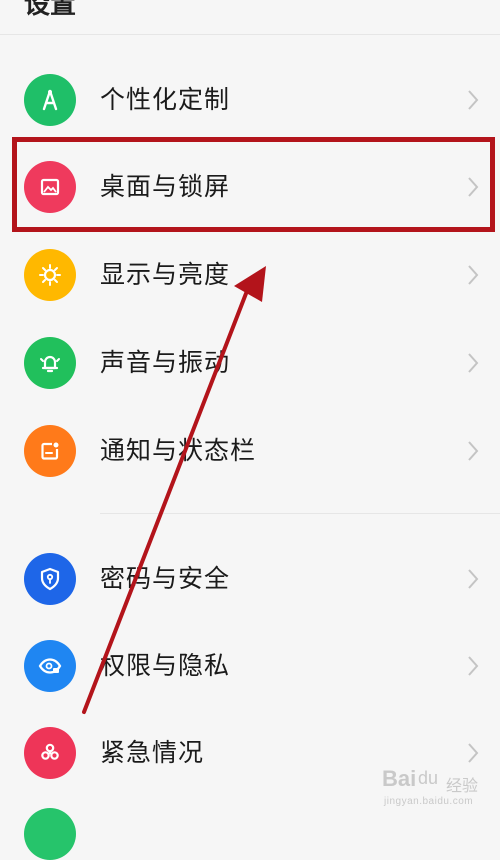 This screenshot has width=500, height=860. I want to click on eye-lock-icon, so click(50, 666).